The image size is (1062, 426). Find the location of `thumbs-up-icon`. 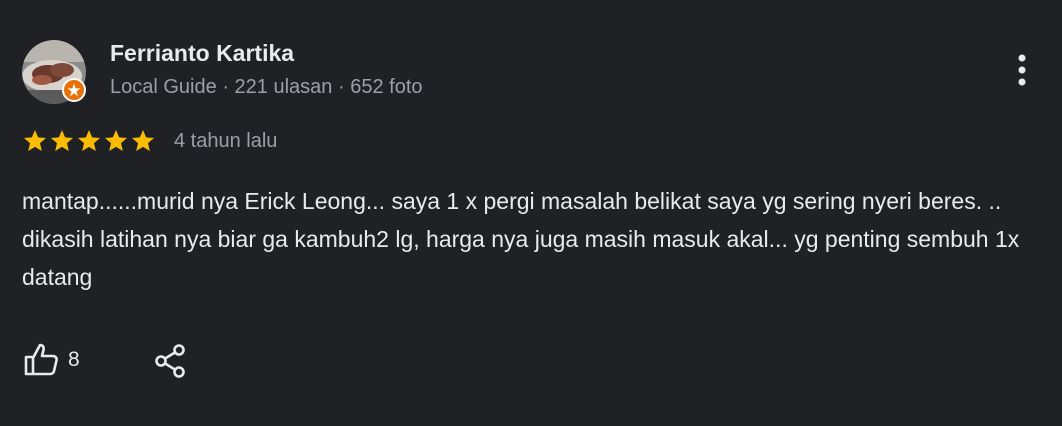

thumbs-up-icon is located at coordinates (41, 359).